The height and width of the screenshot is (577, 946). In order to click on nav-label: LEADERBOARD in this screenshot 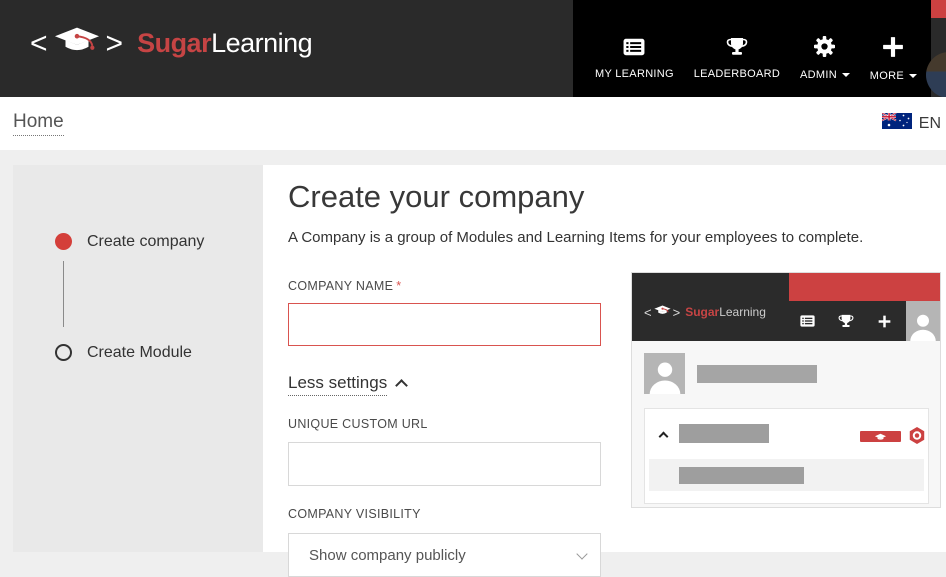, I will do `click(737, 74)`.